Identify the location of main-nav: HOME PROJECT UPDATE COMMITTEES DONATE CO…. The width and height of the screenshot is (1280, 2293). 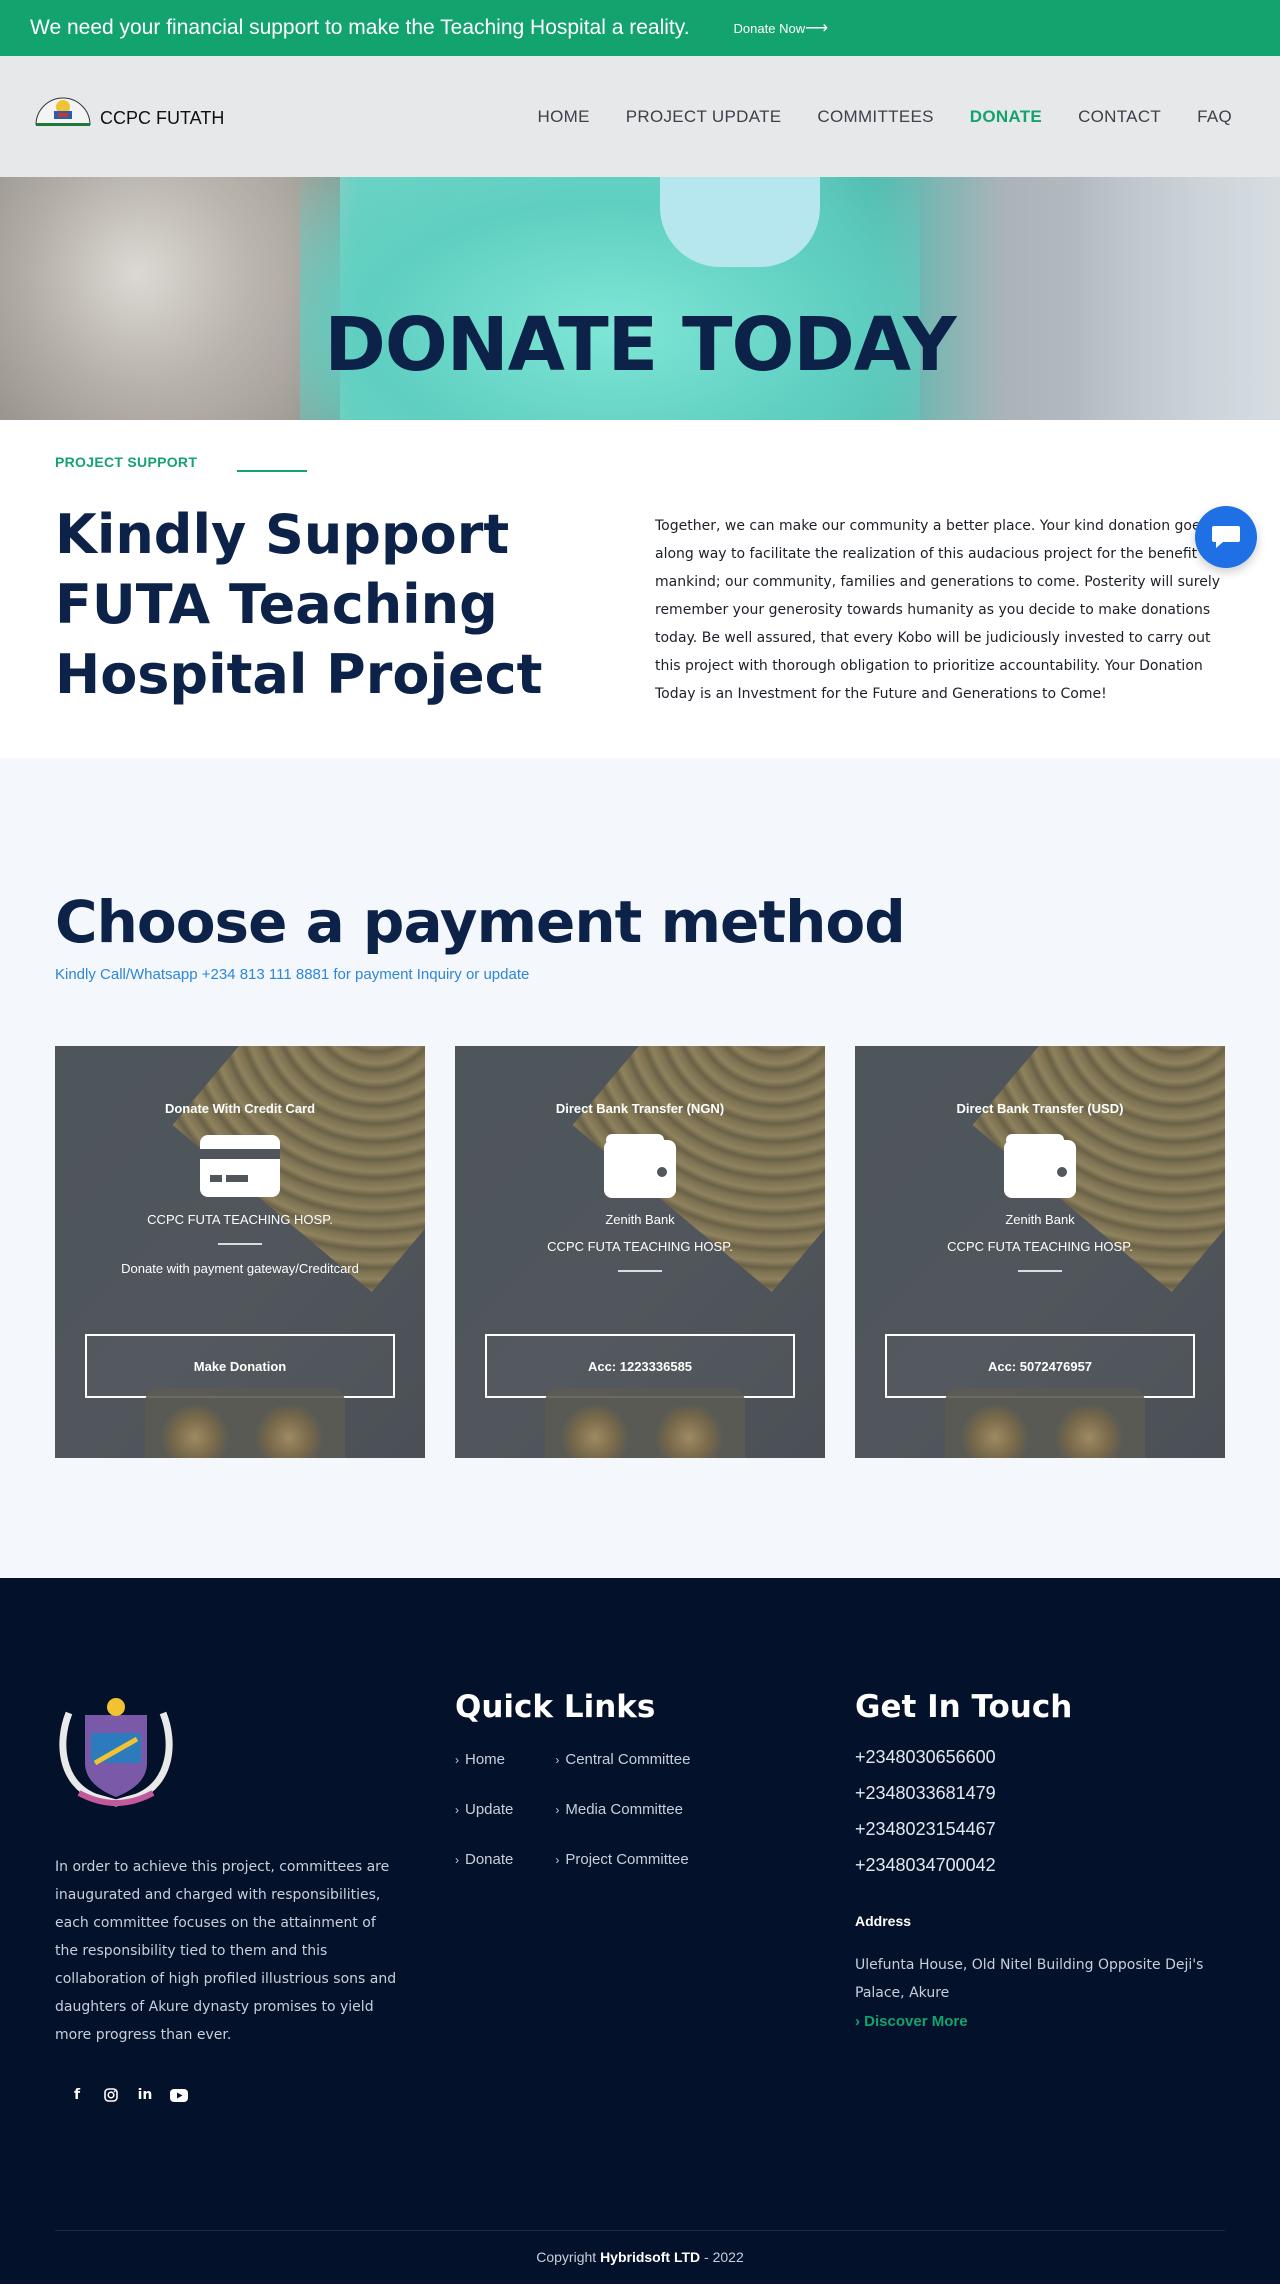
(885, 117).